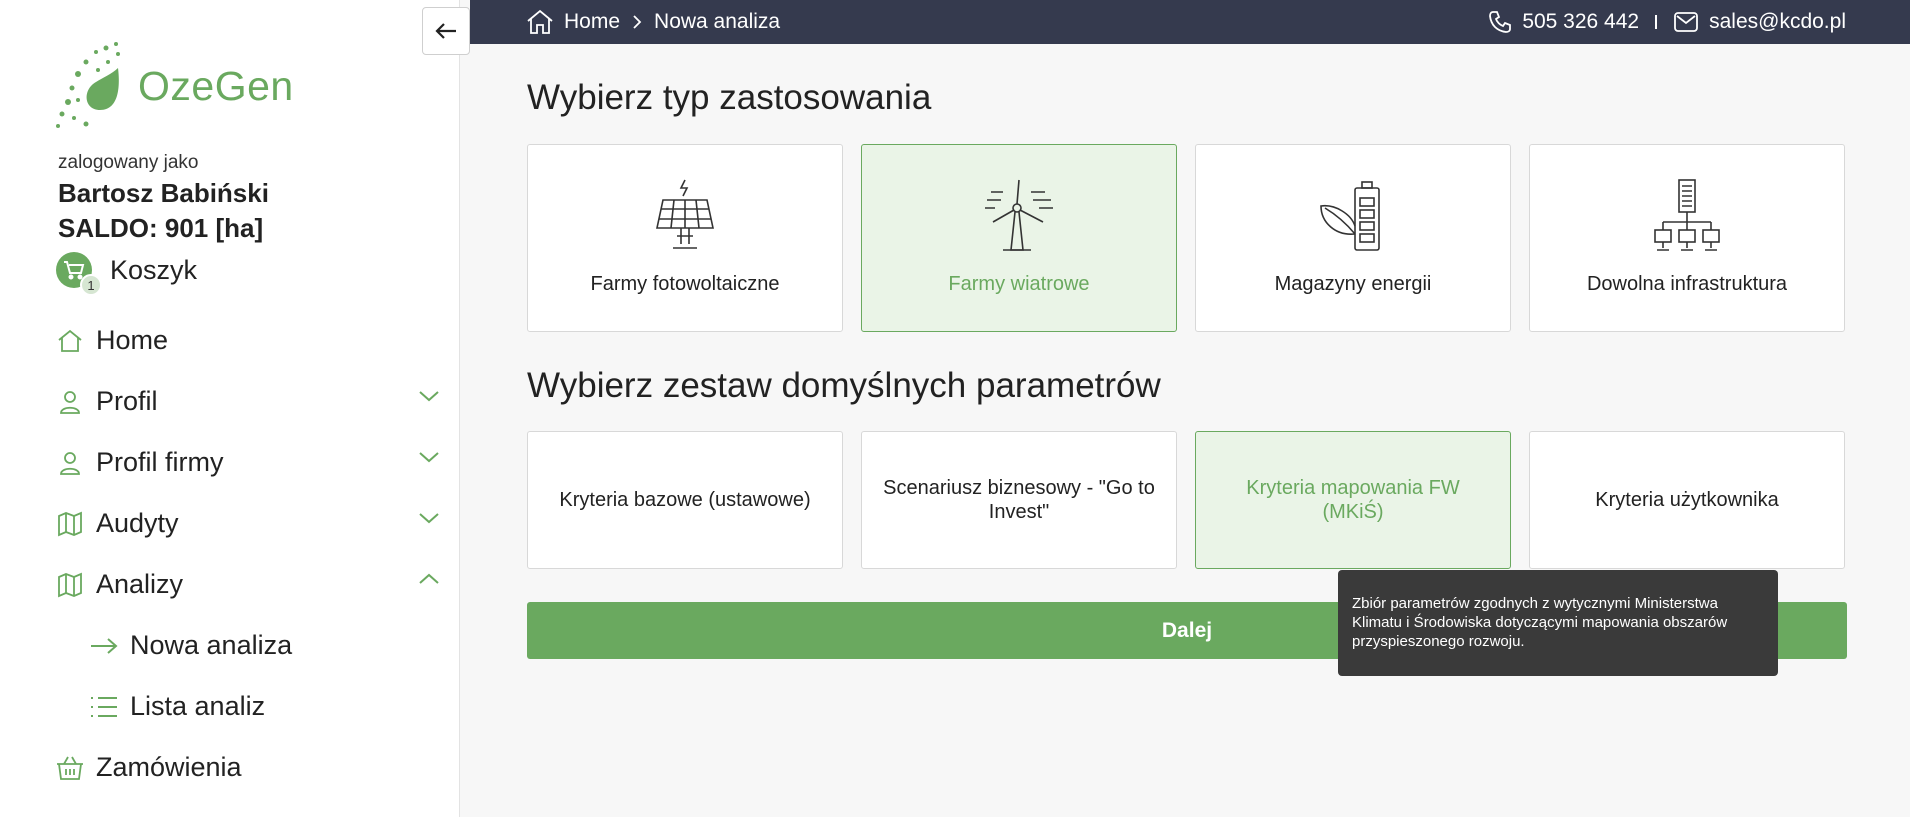 Image resolution: width=1910 pixels, height=817 pixels. What do you see at coordinates (637, 22) in the screenshot?
I see `chevron-right-icon` at bounding box center [637, 22].